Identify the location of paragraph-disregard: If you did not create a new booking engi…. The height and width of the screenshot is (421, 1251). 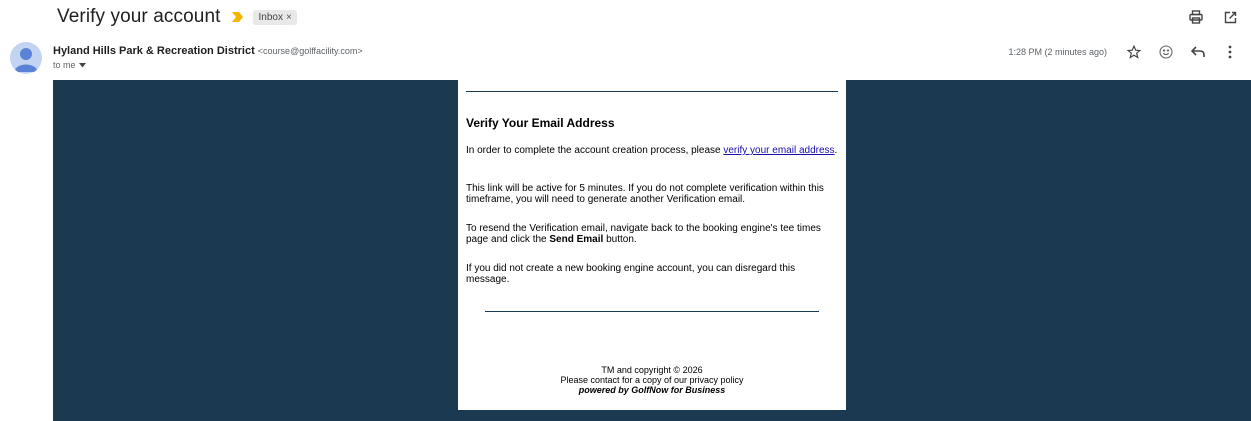
(631, 274).